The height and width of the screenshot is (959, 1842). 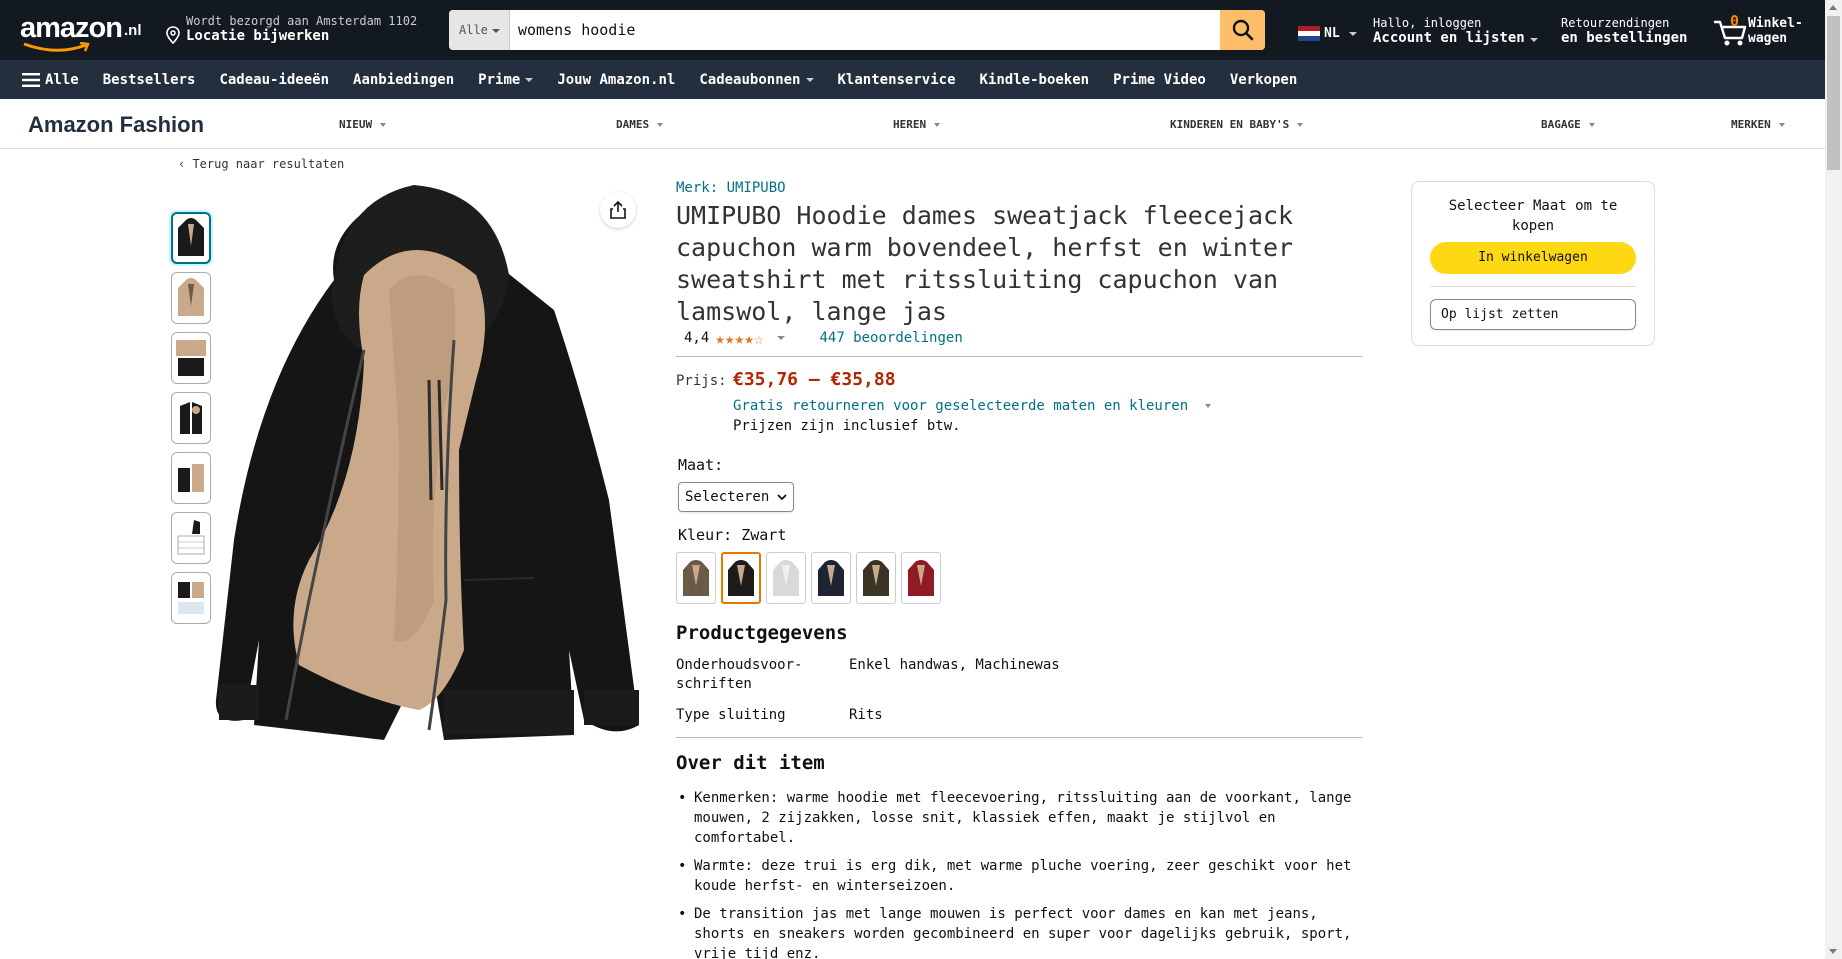 I want to click on fashion-brand: Amazon Fashion, so click(x=116, y=125).